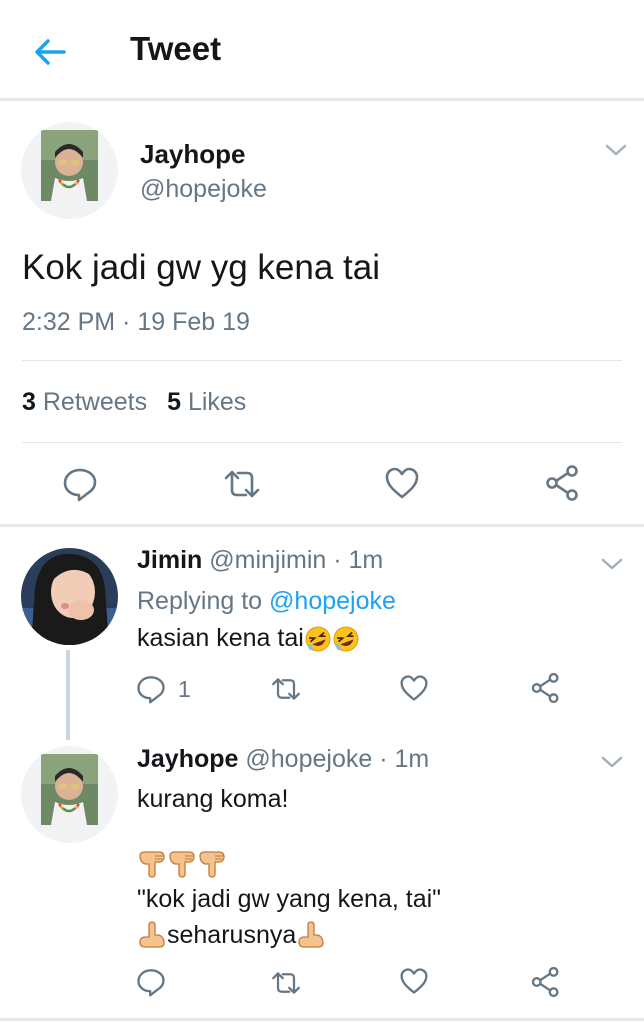 Image resolution: width=644 pixels, height=1024 pixels. I want to click on thread-connector, so click(68, 695).